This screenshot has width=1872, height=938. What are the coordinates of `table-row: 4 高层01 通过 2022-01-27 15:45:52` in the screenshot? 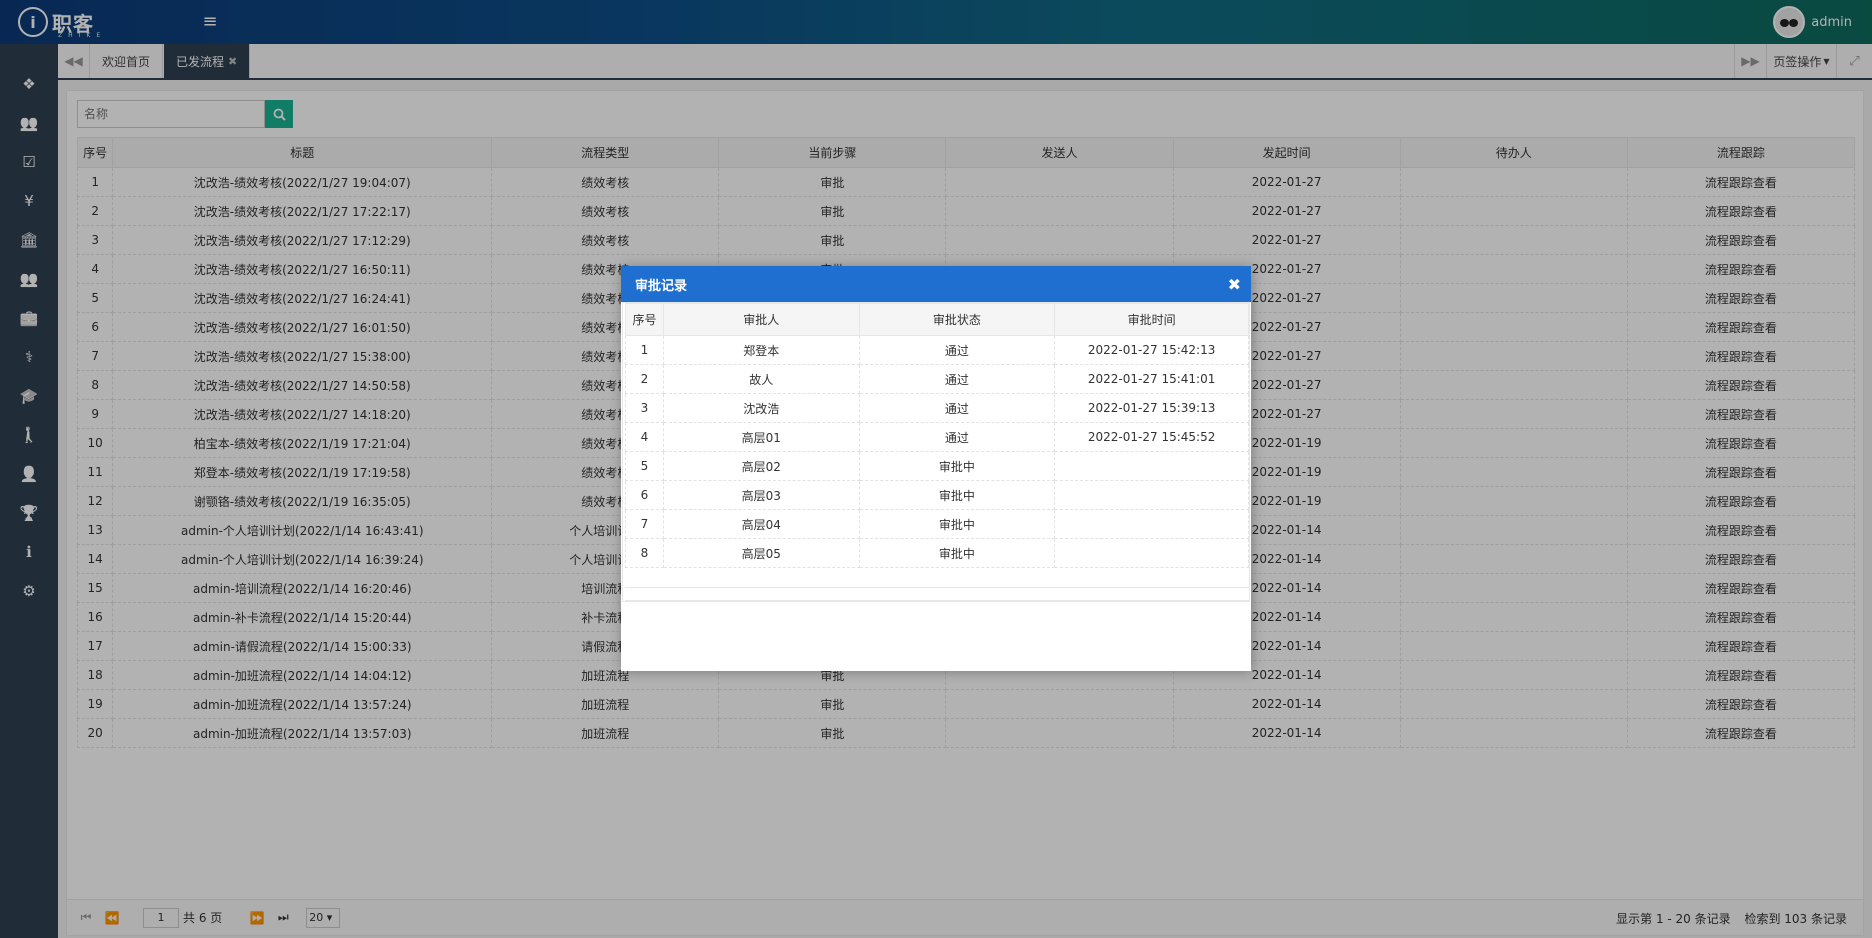 It's located at (937, 437).